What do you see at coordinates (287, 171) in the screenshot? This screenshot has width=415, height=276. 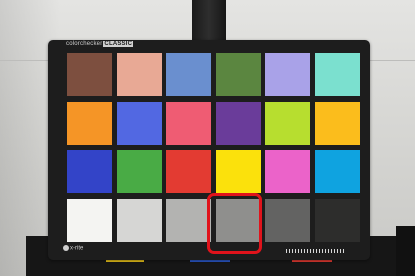 I see `patch-magenta` at bounding box center [287, 171].